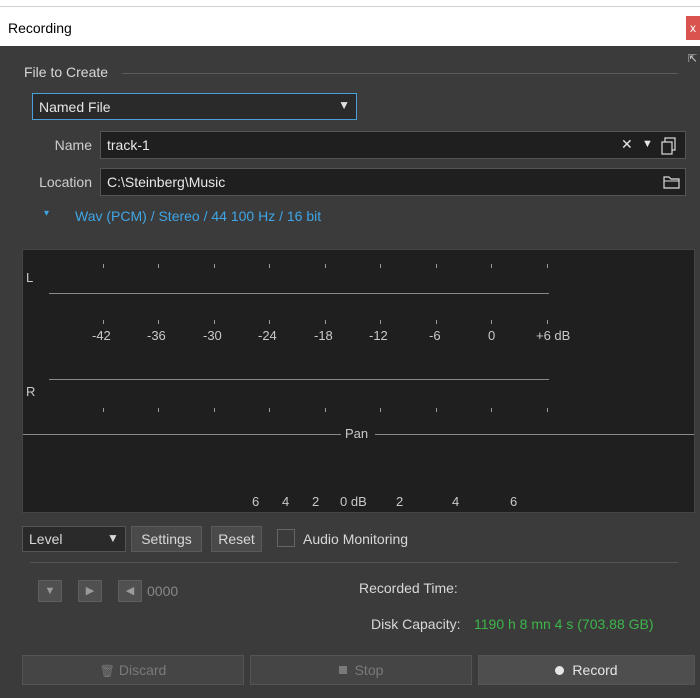  Describe the element at coordinates (553, 335) in the screenshot. I see `db-scale-label: +6 dB` at that location.